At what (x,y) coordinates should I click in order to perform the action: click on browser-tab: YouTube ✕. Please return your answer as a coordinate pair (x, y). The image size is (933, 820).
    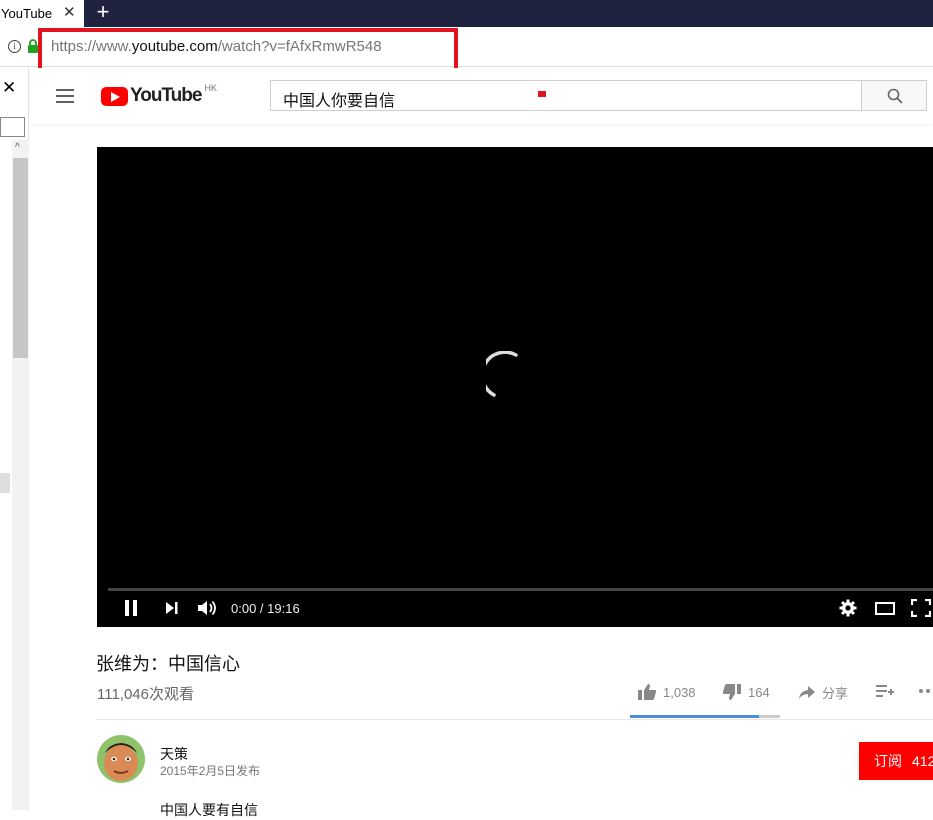
    Looking at the image, I should click on (42, 13).